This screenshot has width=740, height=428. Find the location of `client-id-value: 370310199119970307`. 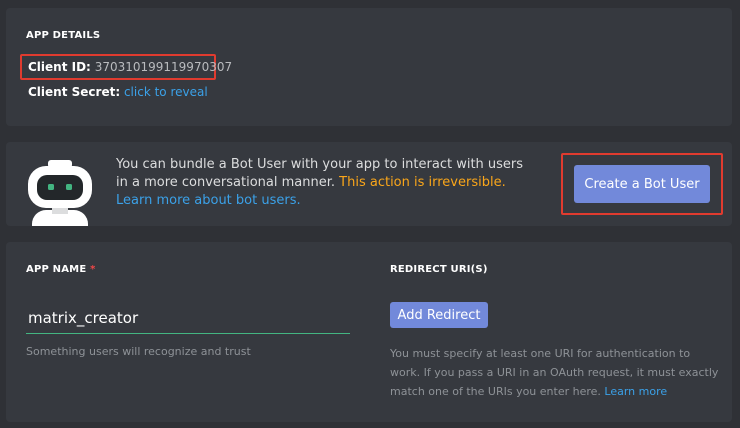

client-id-value: 370310199119970307 is located at coordinates (163, 67).